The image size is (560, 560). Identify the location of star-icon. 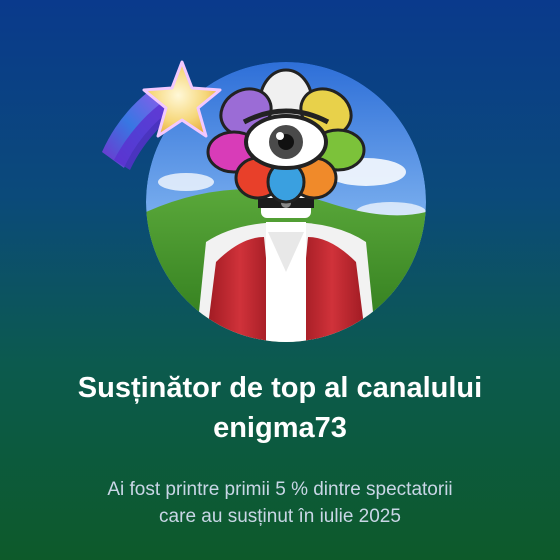
(162, 115).